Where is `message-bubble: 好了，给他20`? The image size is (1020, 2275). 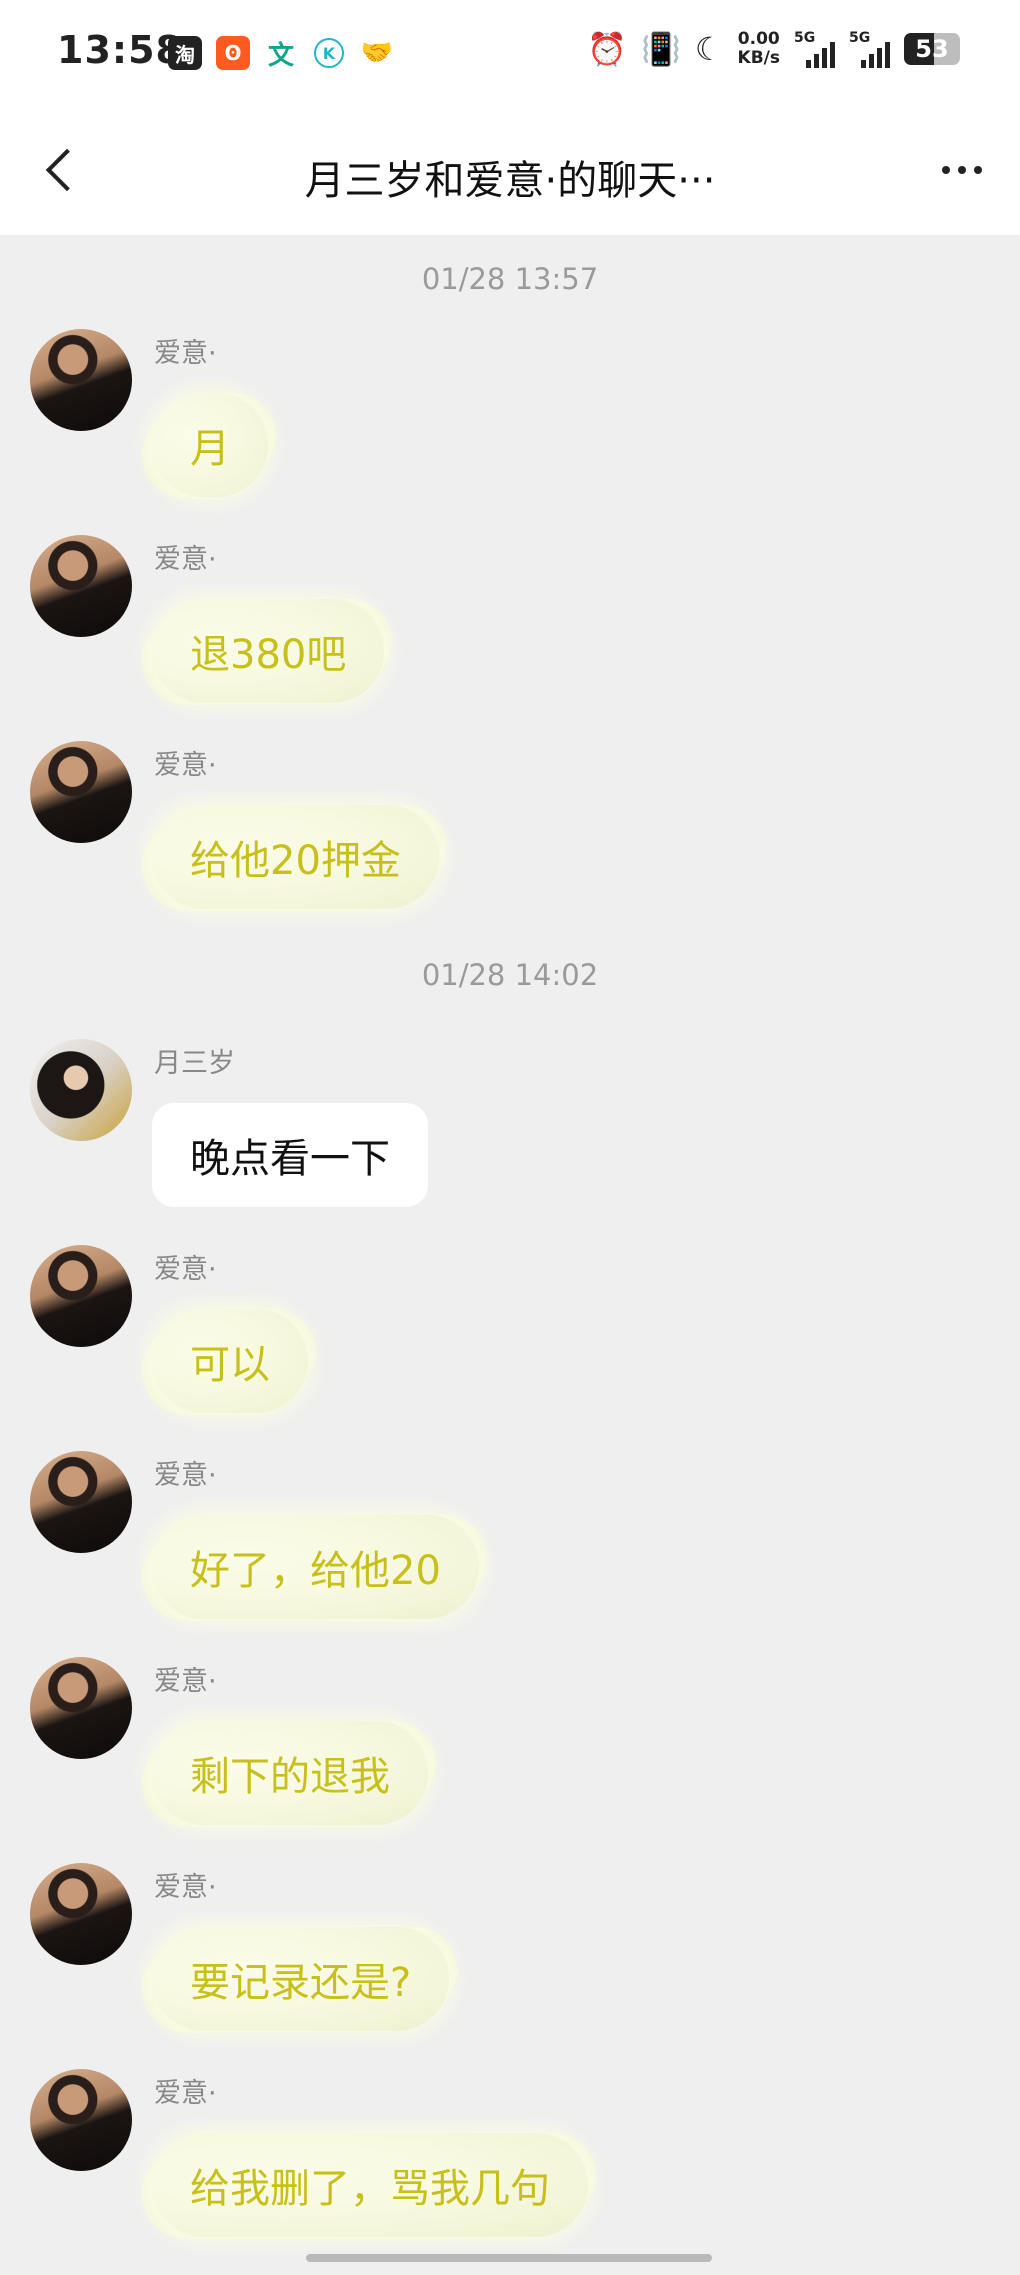 message-bubble: 好了，给他20 is located at coordinates (315, 1567).